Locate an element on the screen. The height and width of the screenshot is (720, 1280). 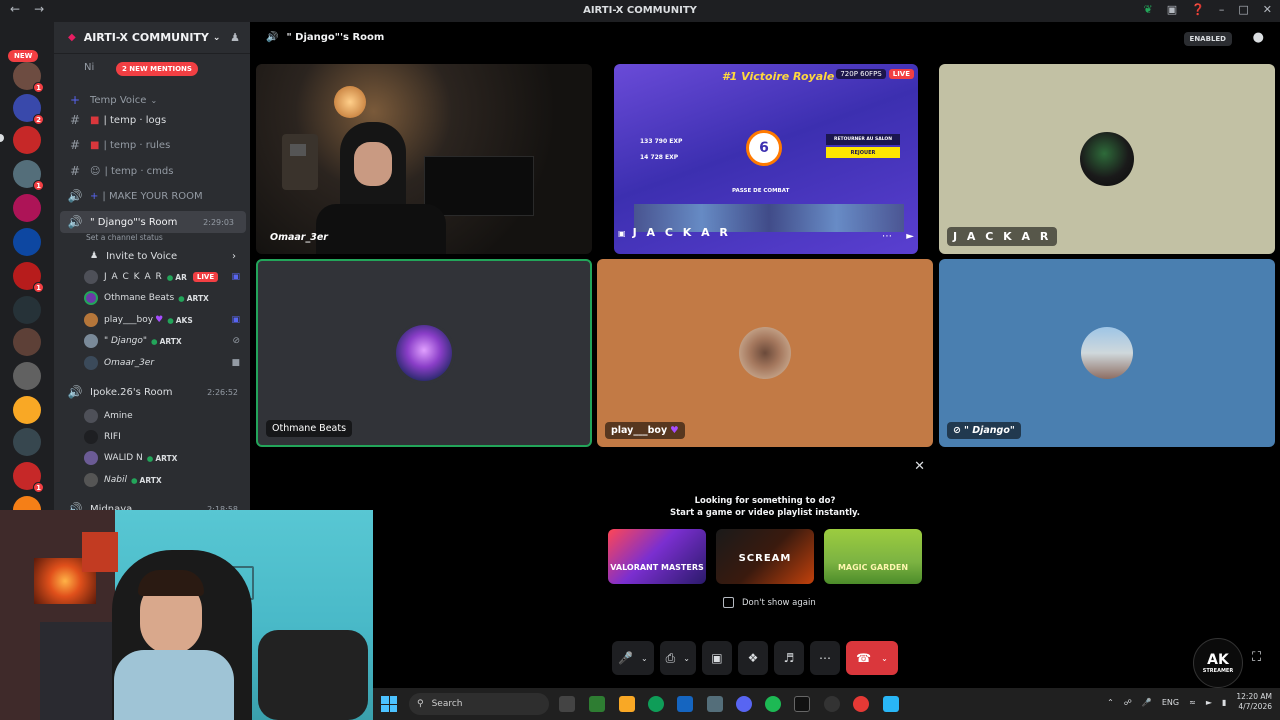
voice-member: " Django" ● ARTX ⊘ is located at coordinates (164, 341).